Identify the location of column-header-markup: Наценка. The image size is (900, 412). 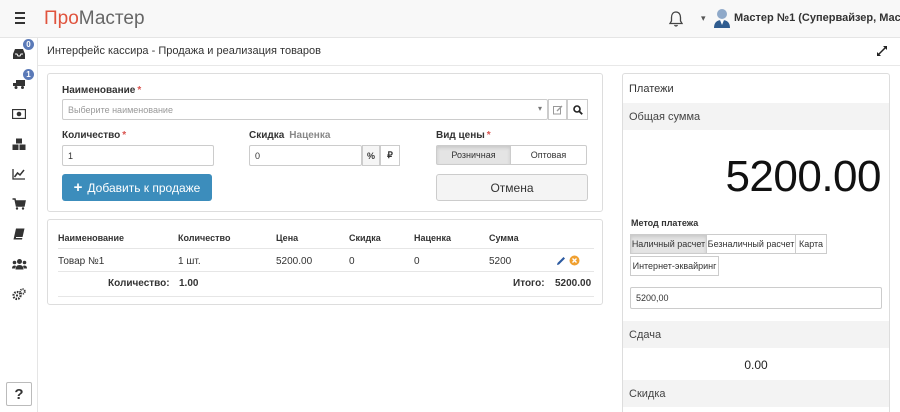
(432, 238).